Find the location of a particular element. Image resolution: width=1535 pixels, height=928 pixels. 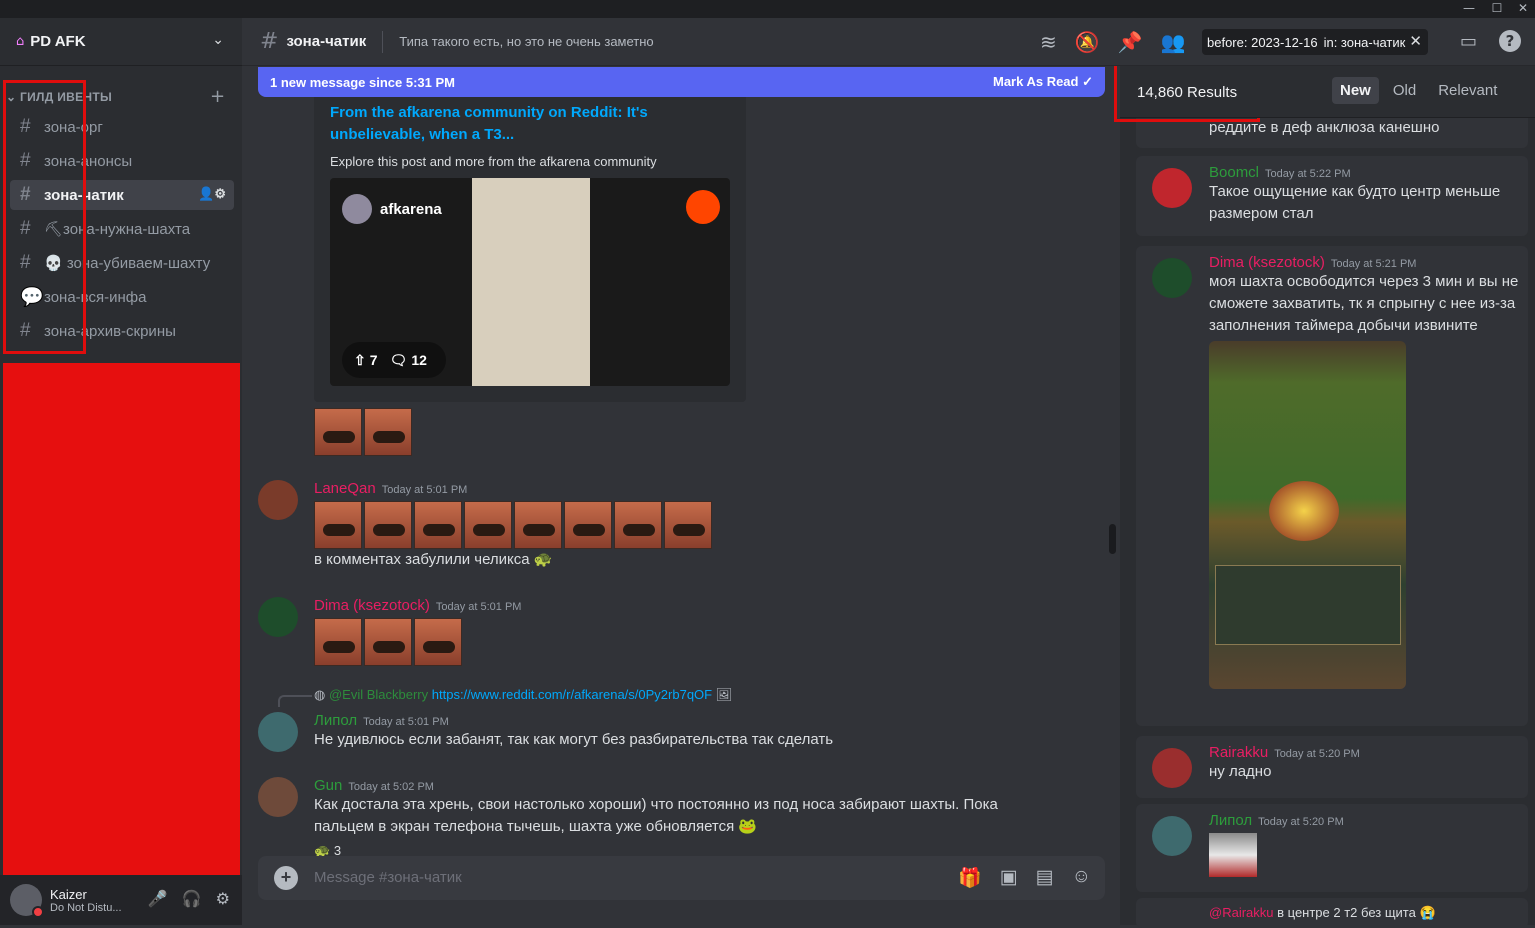

subreddit-icon is located at coordinates (357, 209).